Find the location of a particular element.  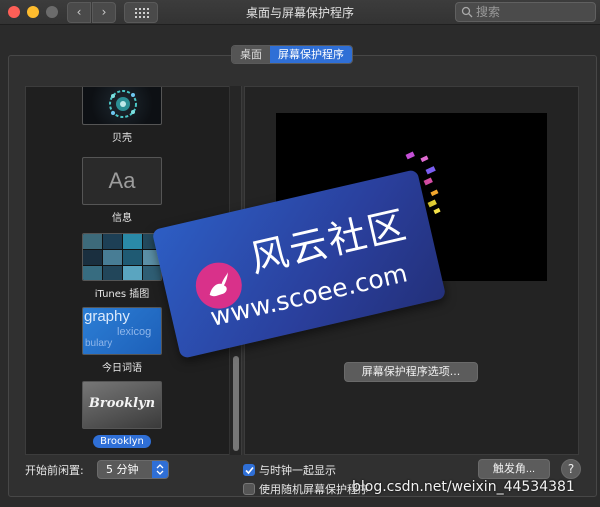

screensaver-item-word-of-the-day: graphy lexicog bulary 今日词语 is located at coordinates (122, 340).